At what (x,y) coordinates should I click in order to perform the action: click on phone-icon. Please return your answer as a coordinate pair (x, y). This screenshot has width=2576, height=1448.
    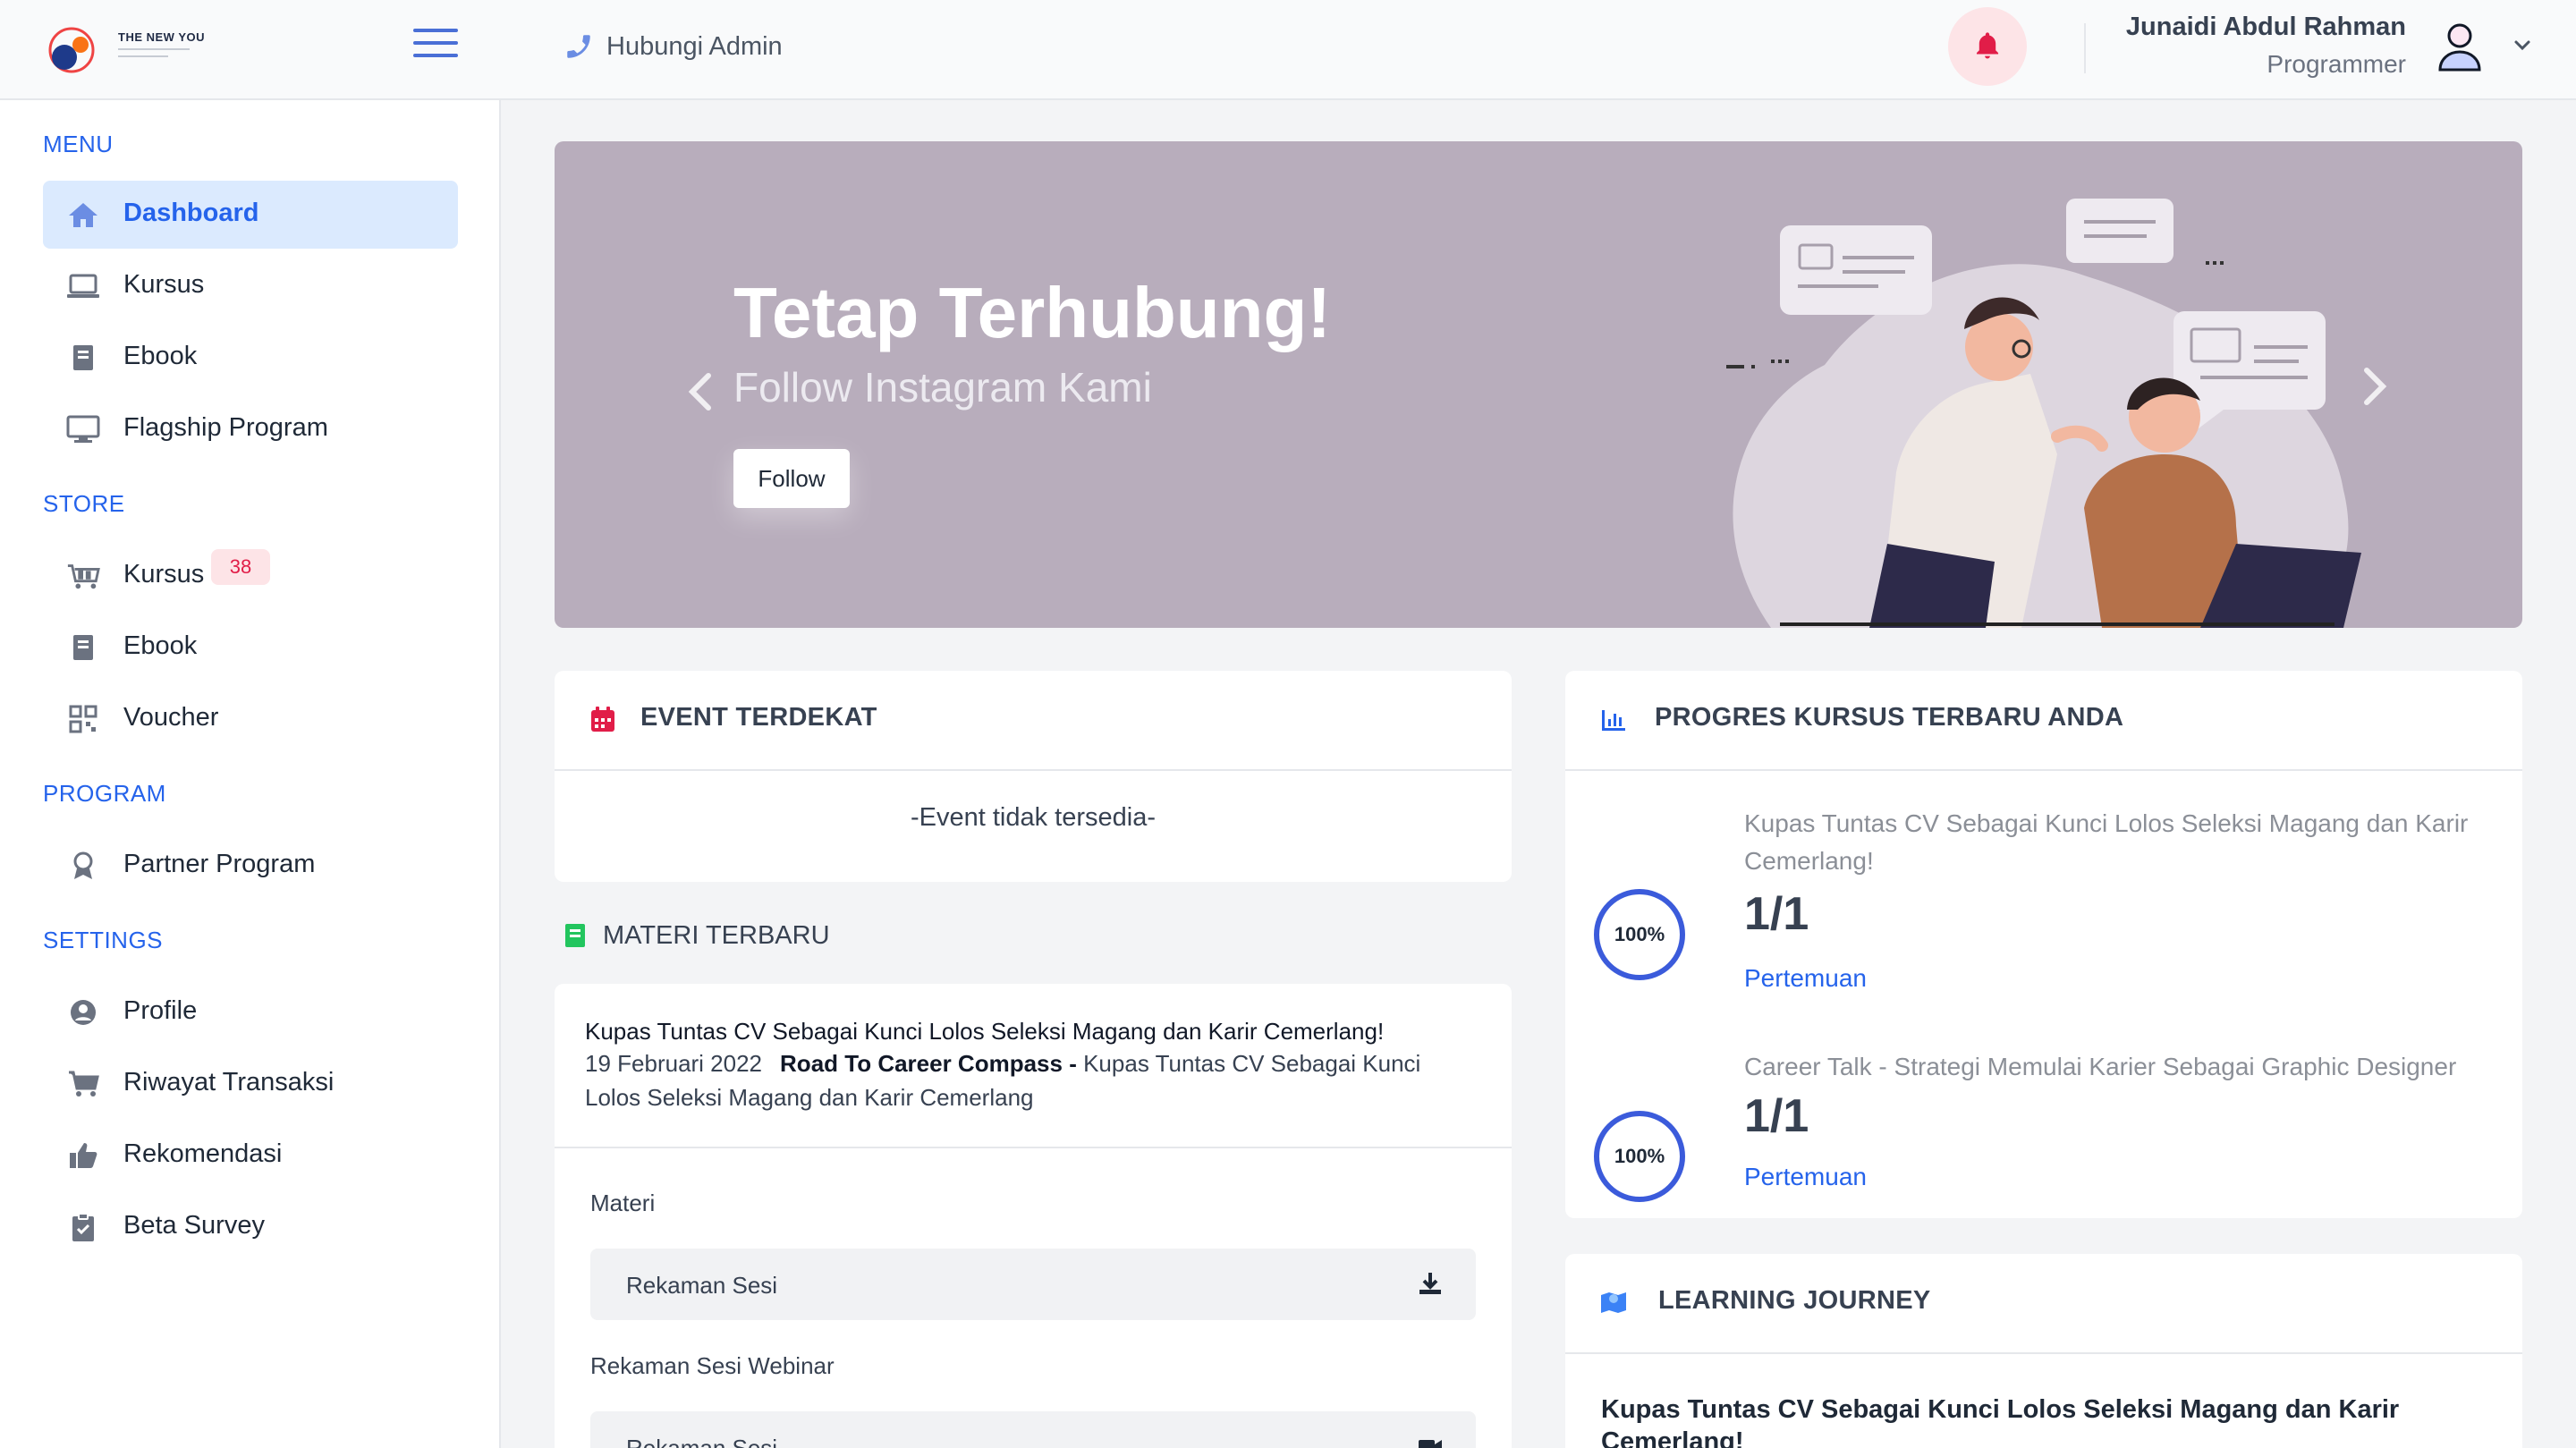
    Looking at the image, I should click on (578, 46).